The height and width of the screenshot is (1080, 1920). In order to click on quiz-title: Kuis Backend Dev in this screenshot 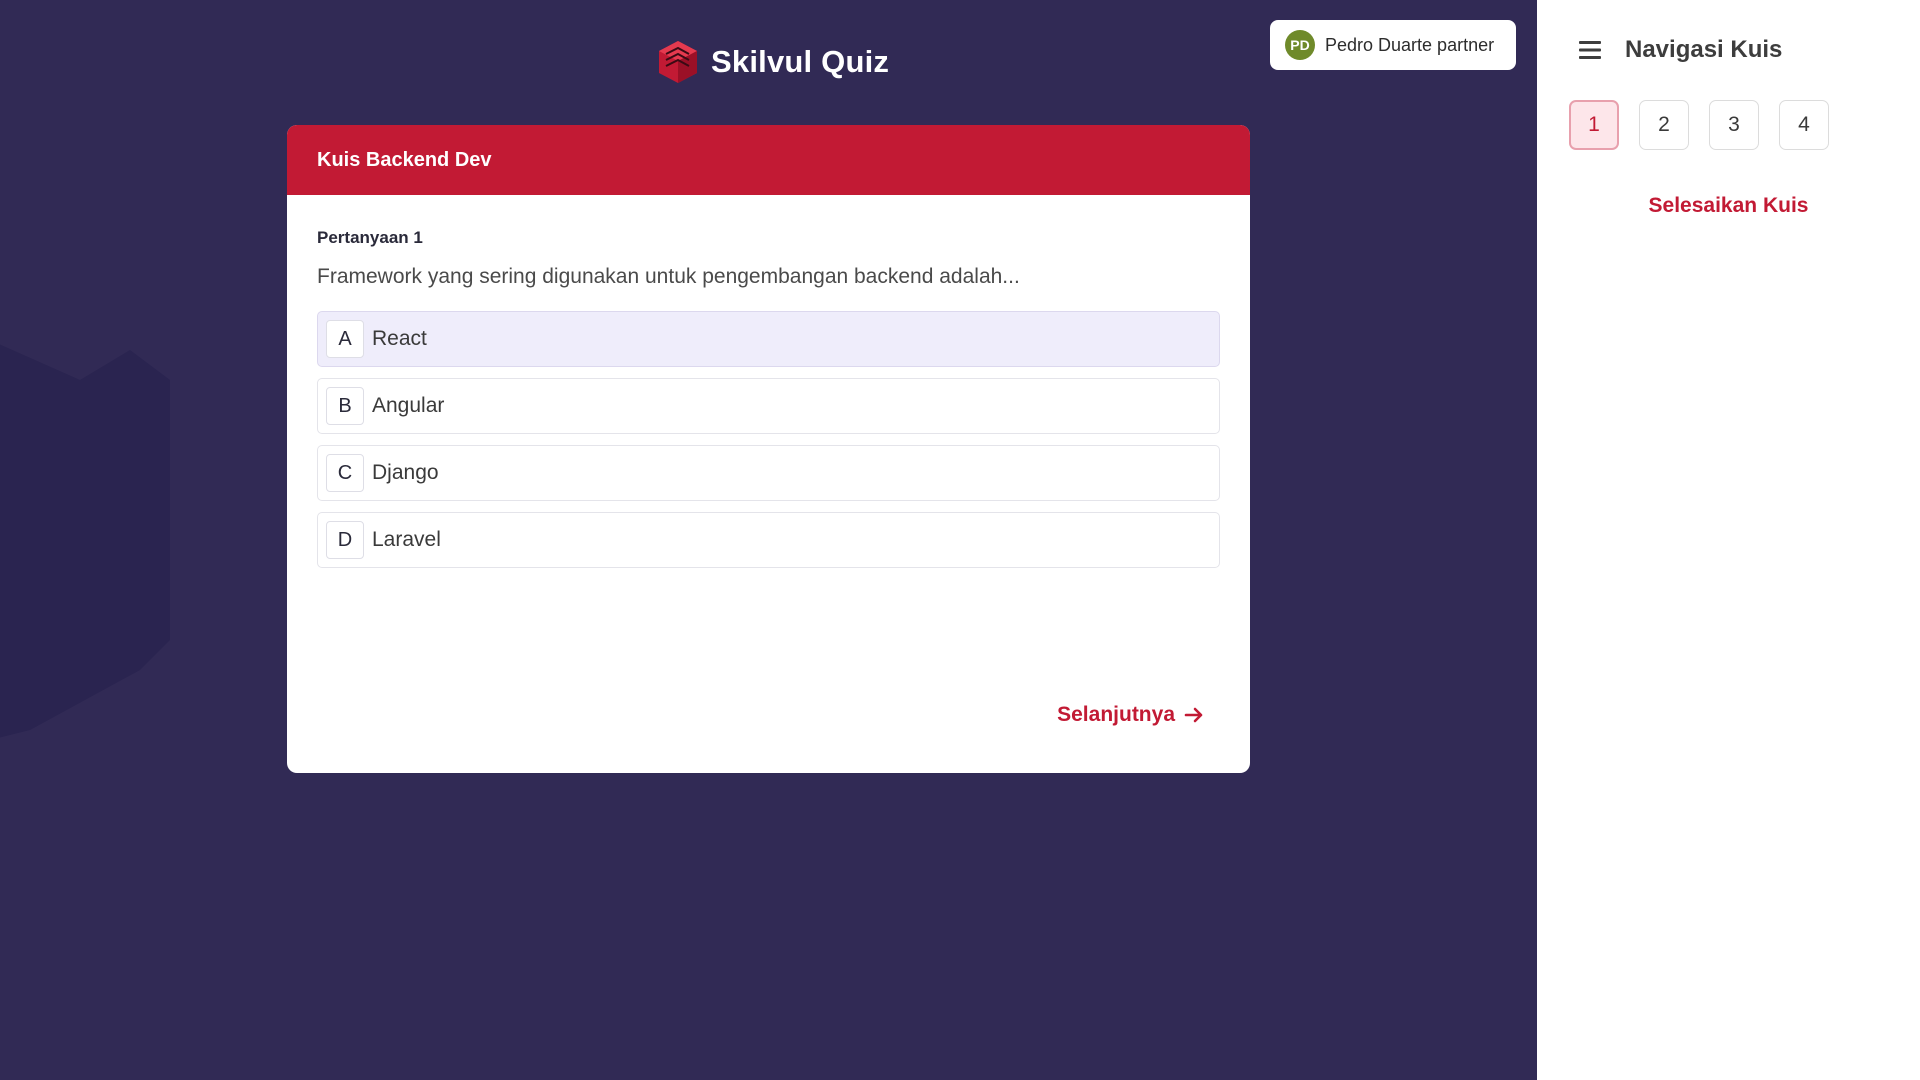, I will do `click(404, 159)`.